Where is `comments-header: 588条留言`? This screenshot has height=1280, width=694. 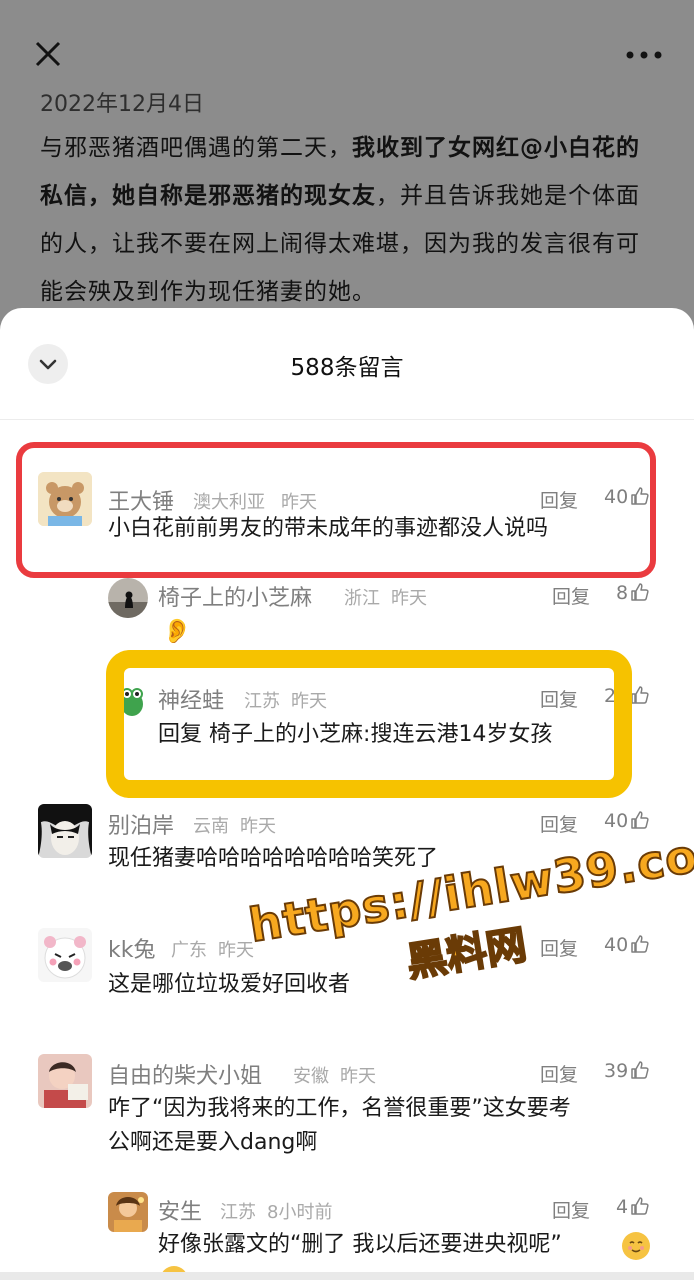 comments-header: 588条留言 is located at coordinates (347, 364).